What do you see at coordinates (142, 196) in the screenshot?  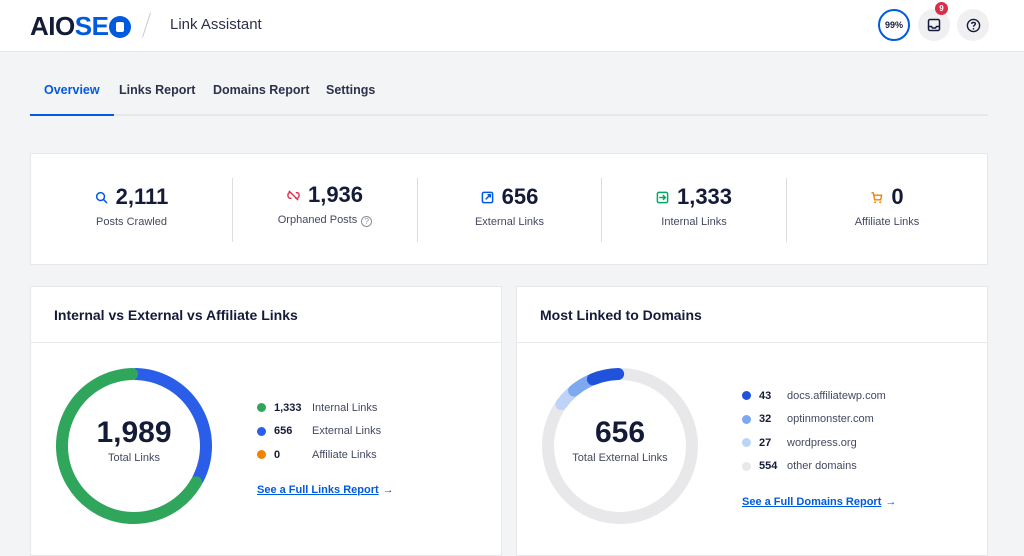 I see `posts-crawled-value: 2,111` at bounding box center [142, 196].